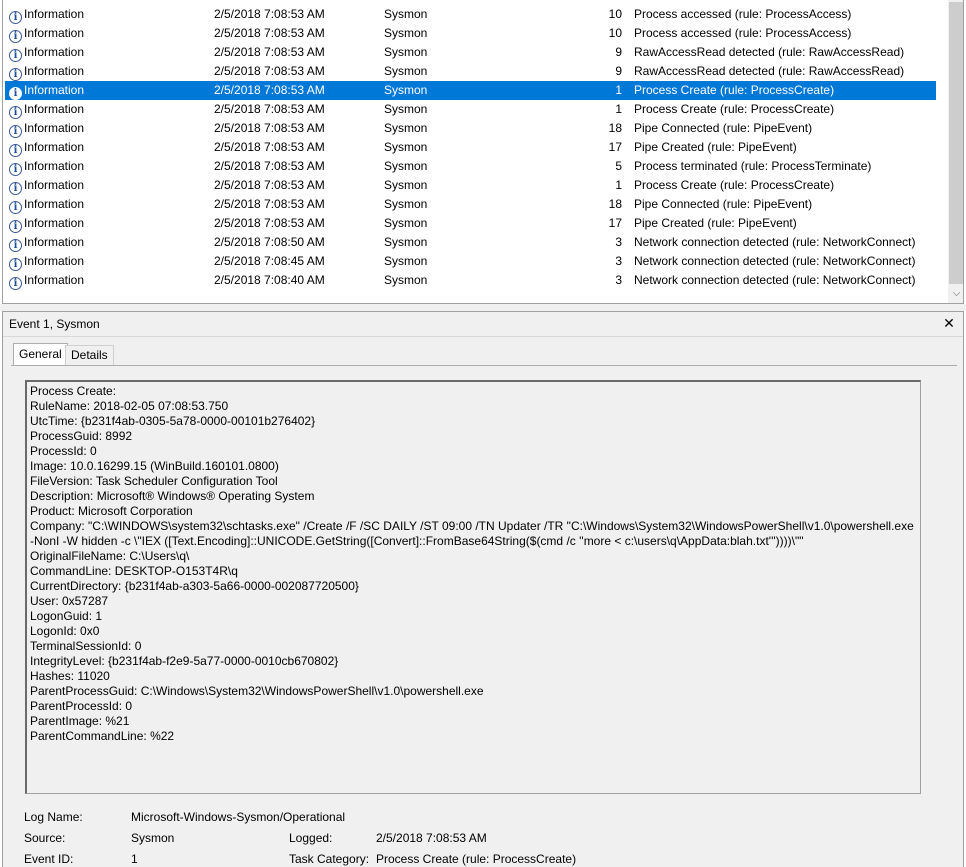 The image size is (966, 867). Describe the element at coordinates (53, 817) in the screenshot. I see `log-name-label: Log Name:` at that location.